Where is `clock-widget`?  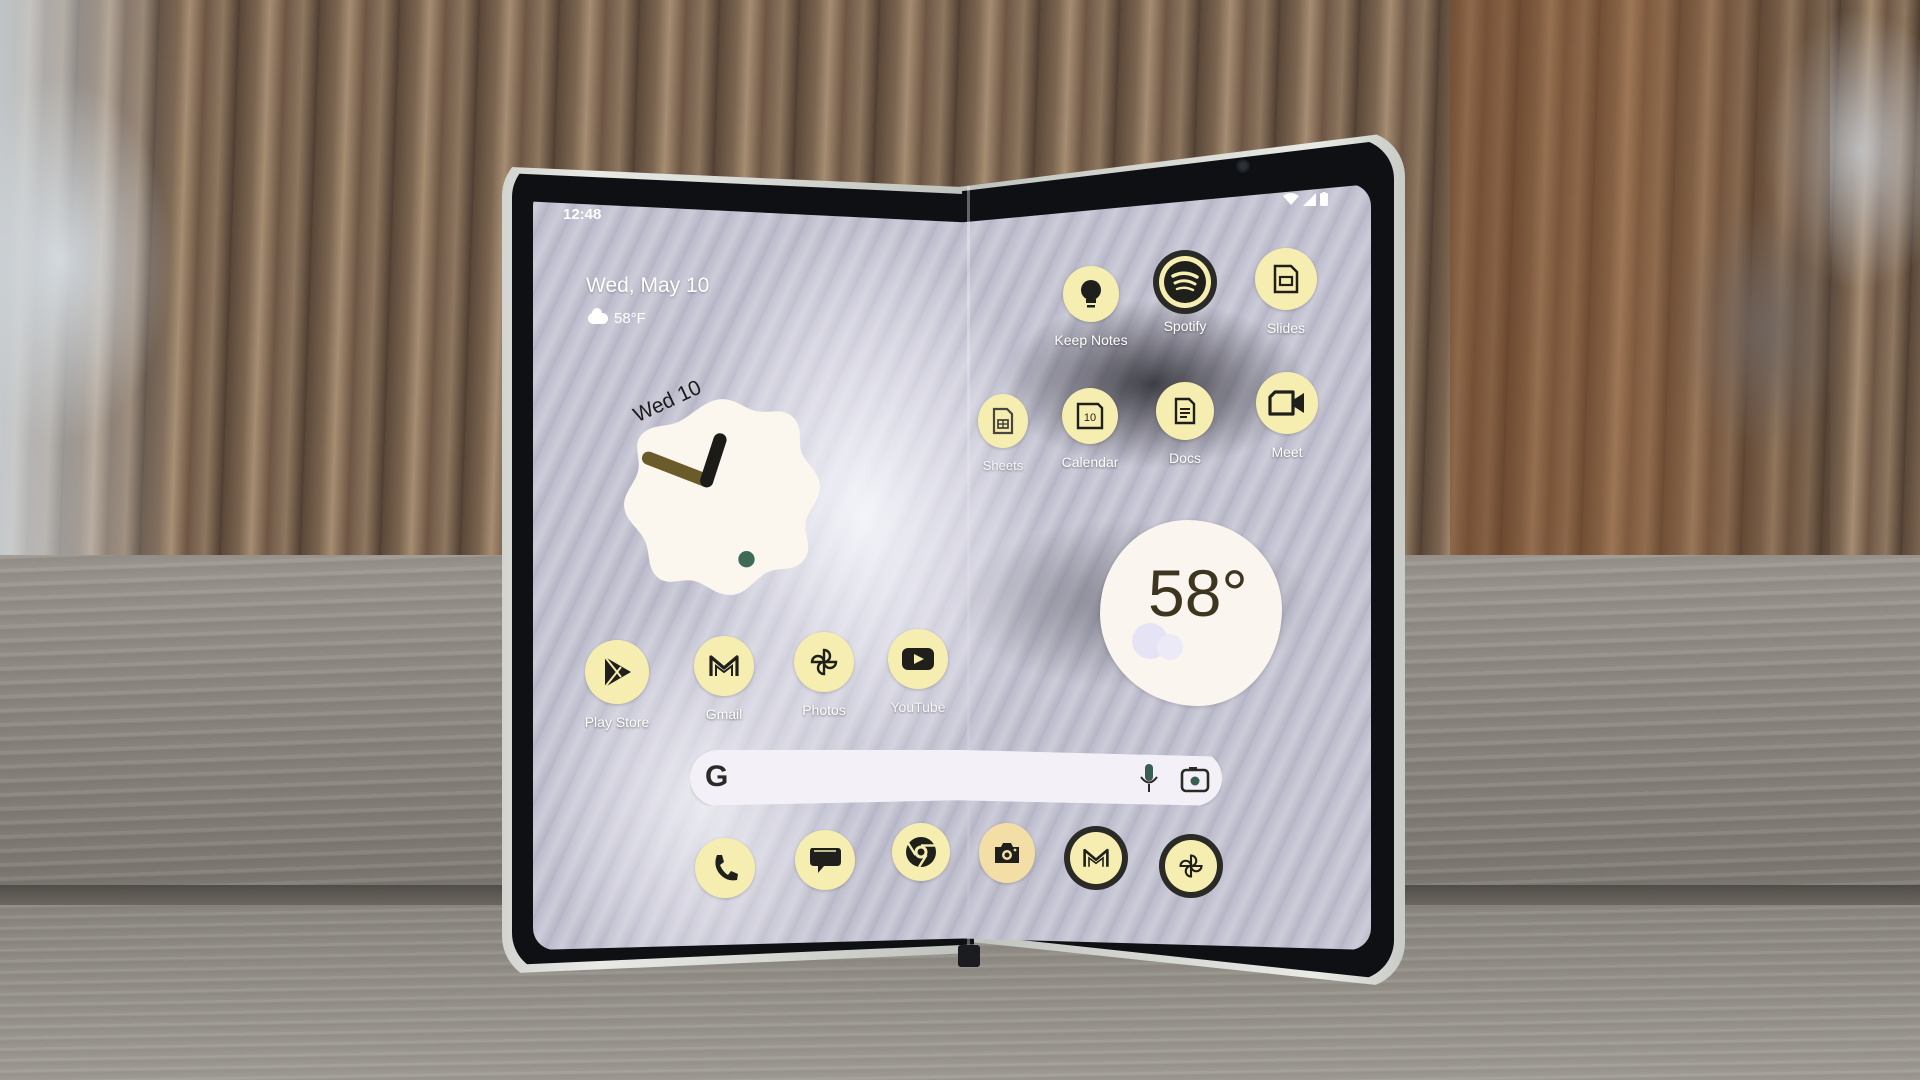 clock-widget is located at coordinates (722, 497).